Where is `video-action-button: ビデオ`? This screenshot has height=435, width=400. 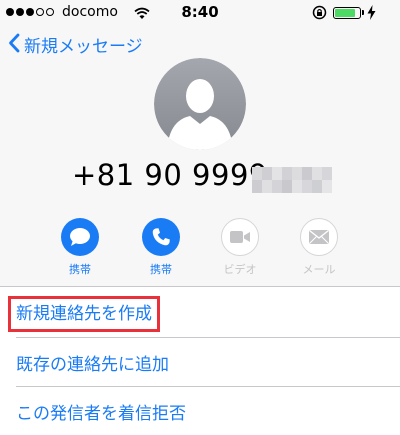 video-action-button: ビデオ is located at coordinates (240, 247).